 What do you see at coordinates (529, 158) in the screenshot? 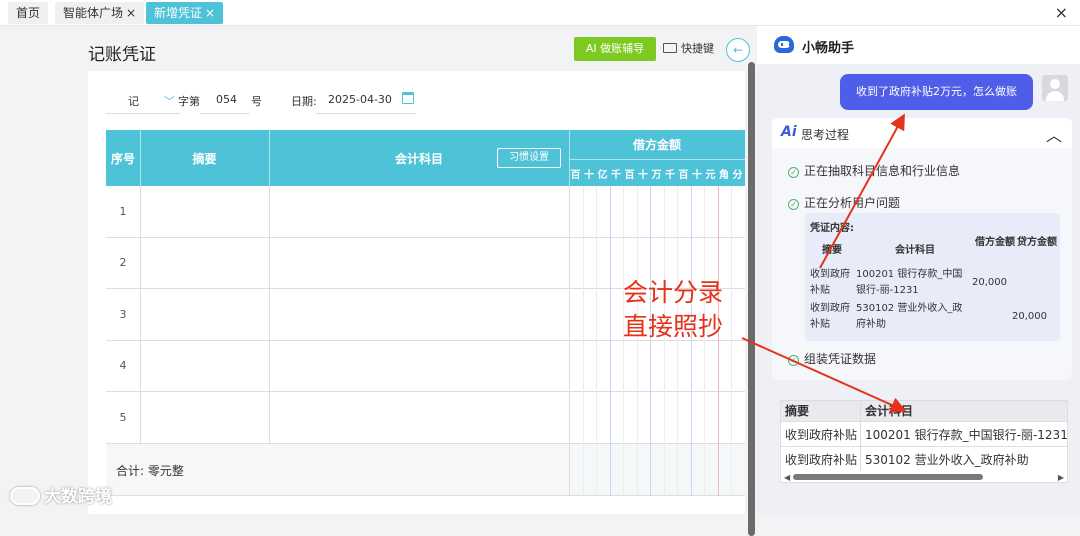
I see `habit-settings-button: 习惯设置` at bounding box center [529, 158].